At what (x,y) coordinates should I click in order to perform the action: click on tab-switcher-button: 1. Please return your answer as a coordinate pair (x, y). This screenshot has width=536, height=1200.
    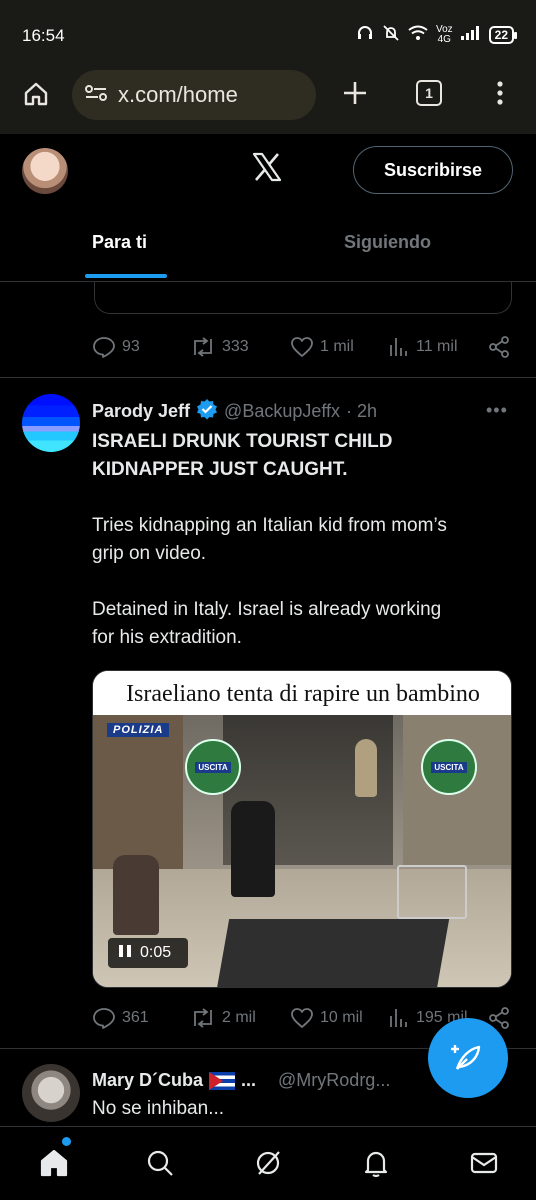
    Looking at the image, I should click on (429, 93).